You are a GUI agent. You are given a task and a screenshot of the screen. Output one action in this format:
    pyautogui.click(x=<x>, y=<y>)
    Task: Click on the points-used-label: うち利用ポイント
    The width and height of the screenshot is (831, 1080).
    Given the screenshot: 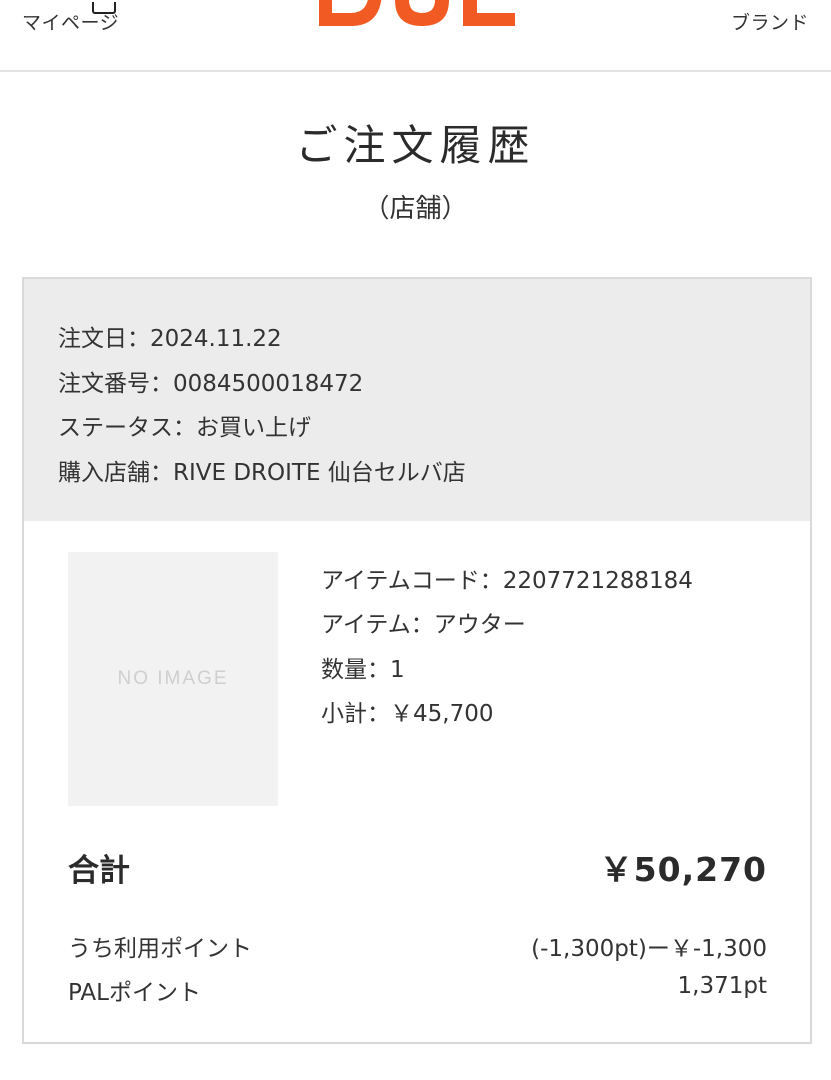 What is the action you would take?
    pyautogui.click(x=160, y=949)
    